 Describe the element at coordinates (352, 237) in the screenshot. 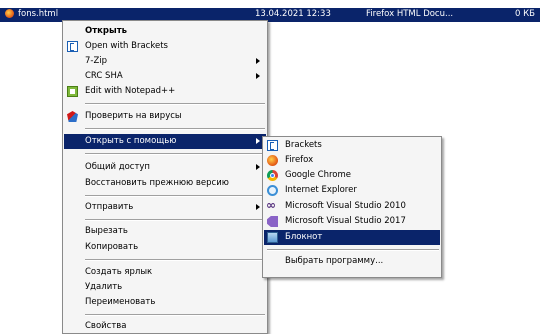

I see `submenu-item-notepad: Блокнот` at that location.